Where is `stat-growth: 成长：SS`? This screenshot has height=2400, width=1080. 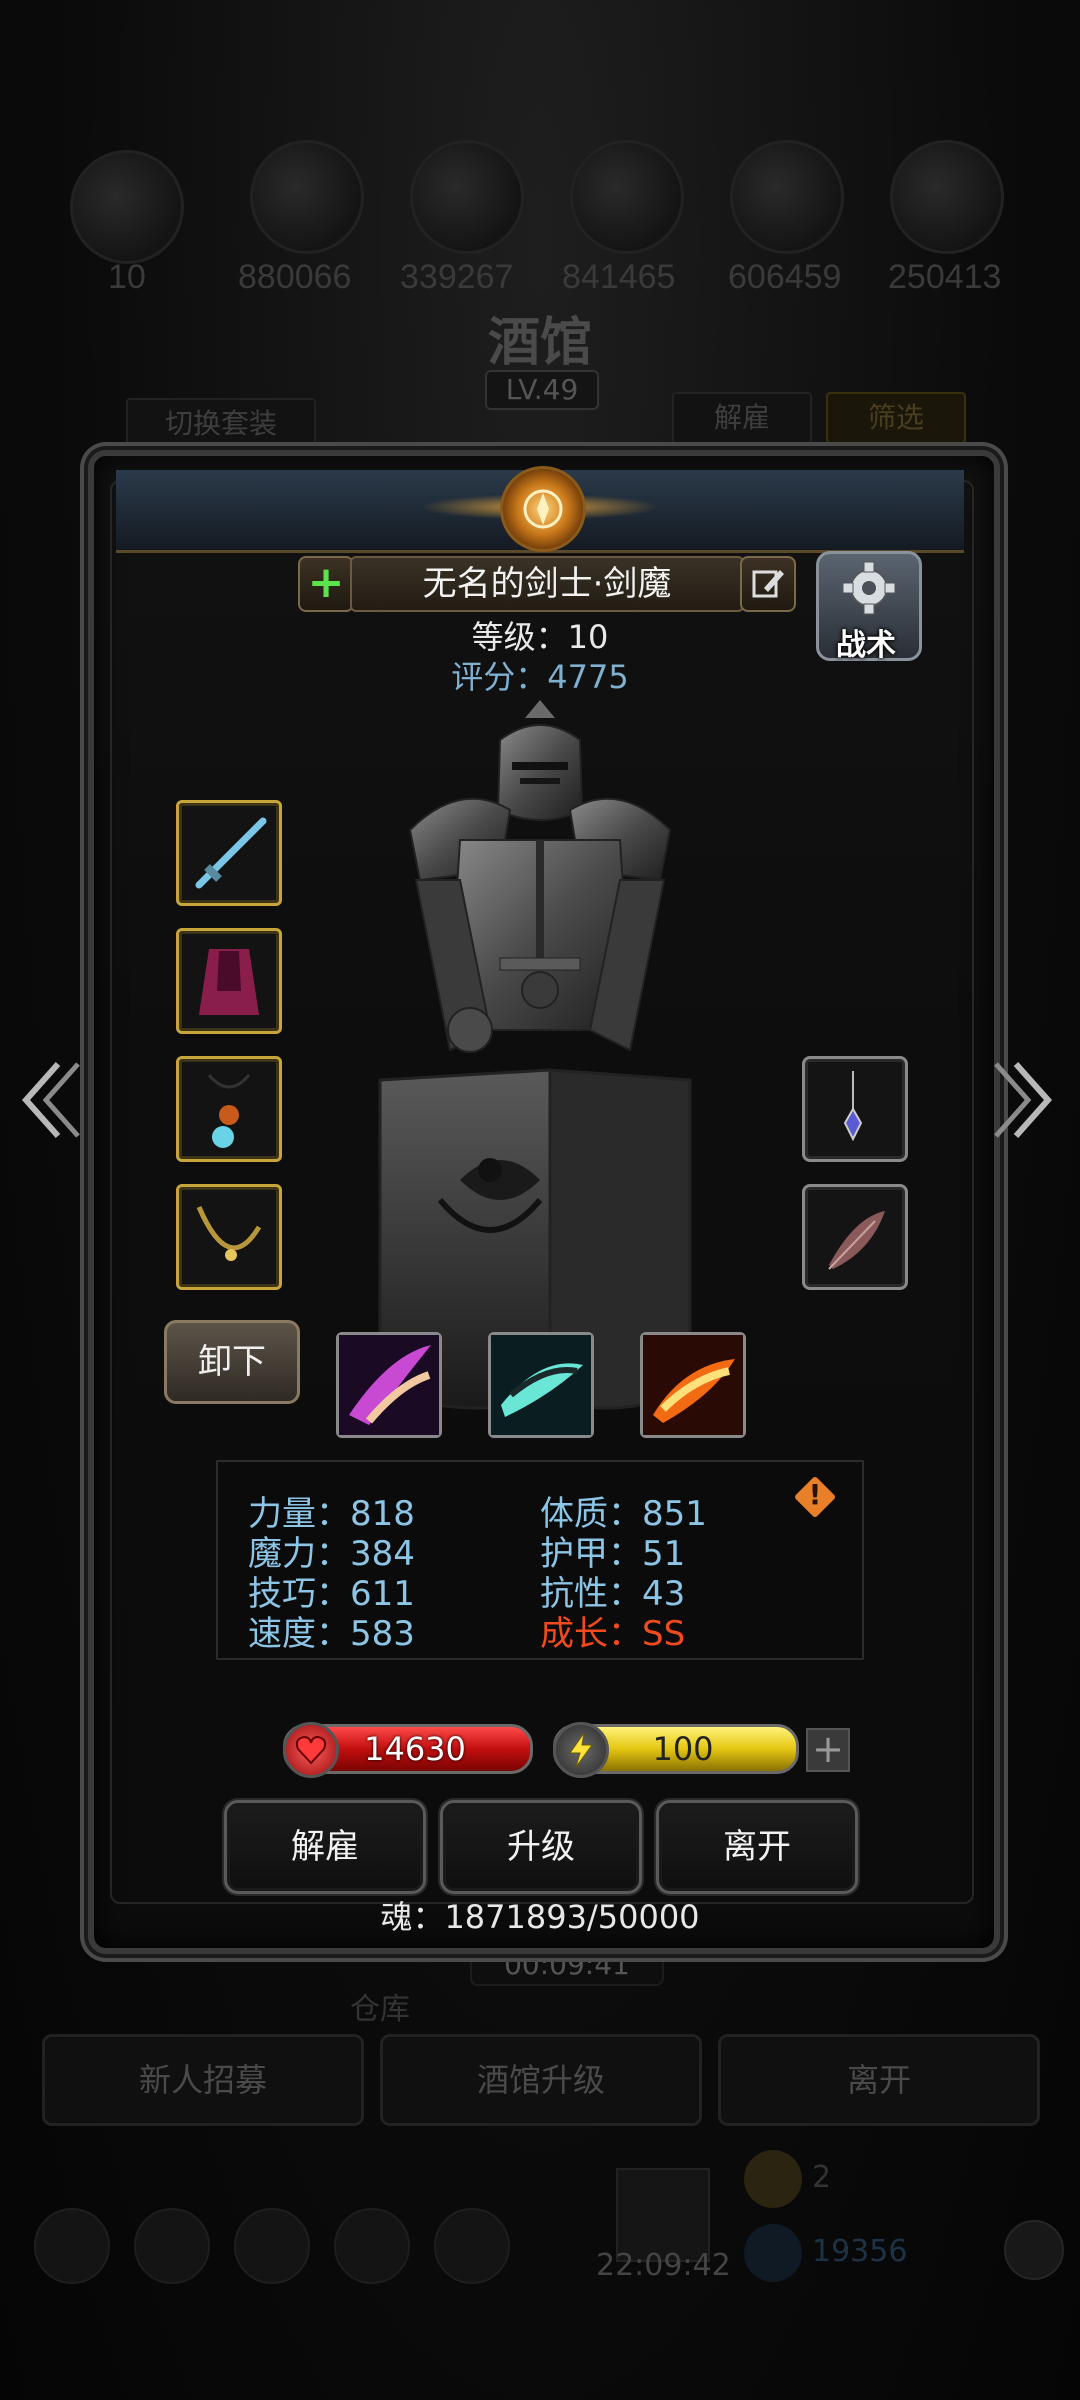 stat-growth: 成长：SS is located at coordinates (613, 1634).